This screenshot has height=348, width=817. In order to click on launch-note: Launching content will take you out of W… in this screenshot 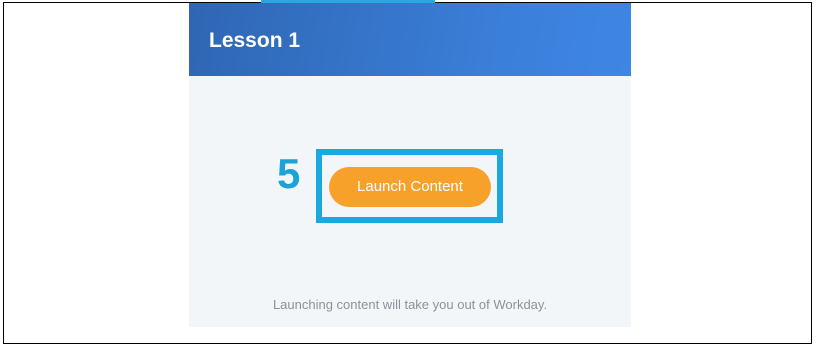, I will do `click(410, 304)`.